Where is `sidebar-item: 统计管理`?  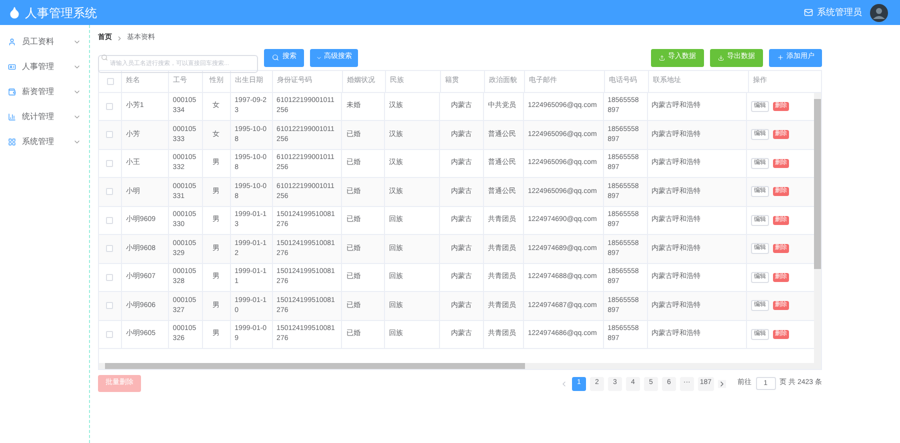 sidebar-item: 统计管理 is located at coordinates (44, 116).